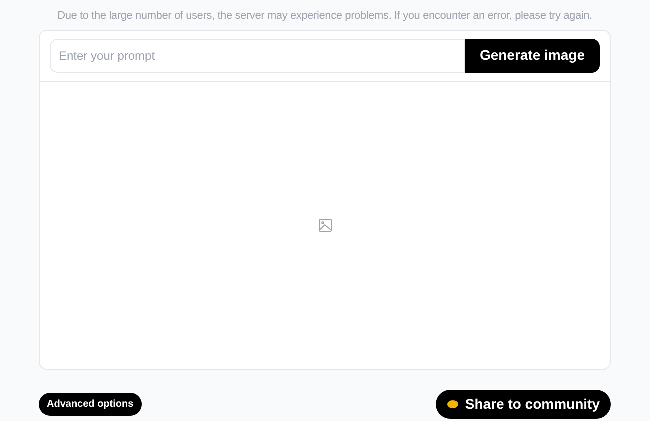  What do you see at coordinates (90, 404) in the screenshot?
I see `advanced-options-button: Advanced options` at bounding box center [90, 404].